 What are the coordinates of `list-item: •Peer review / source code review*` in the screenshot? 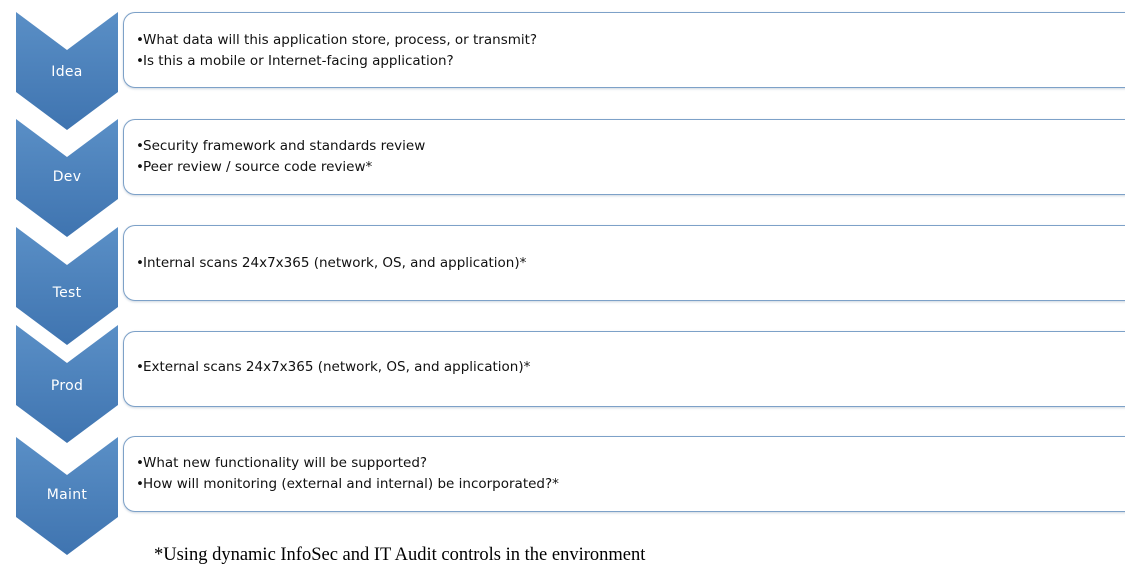 It's located at (254, 167).